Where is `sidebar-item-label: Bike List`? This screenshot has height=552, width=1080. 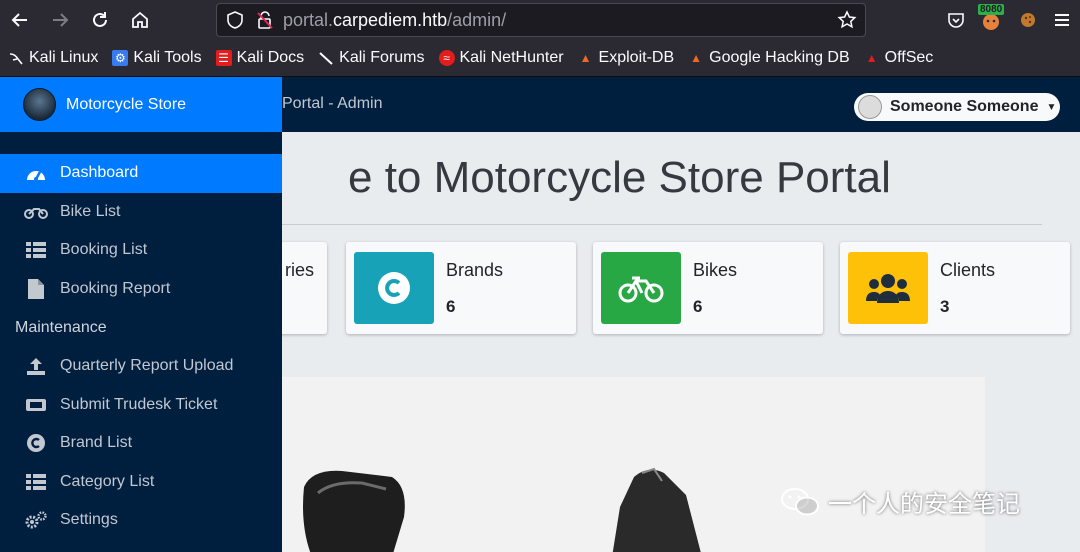
sidebar-item-label: Bike List is located at coordinates (90, 211).